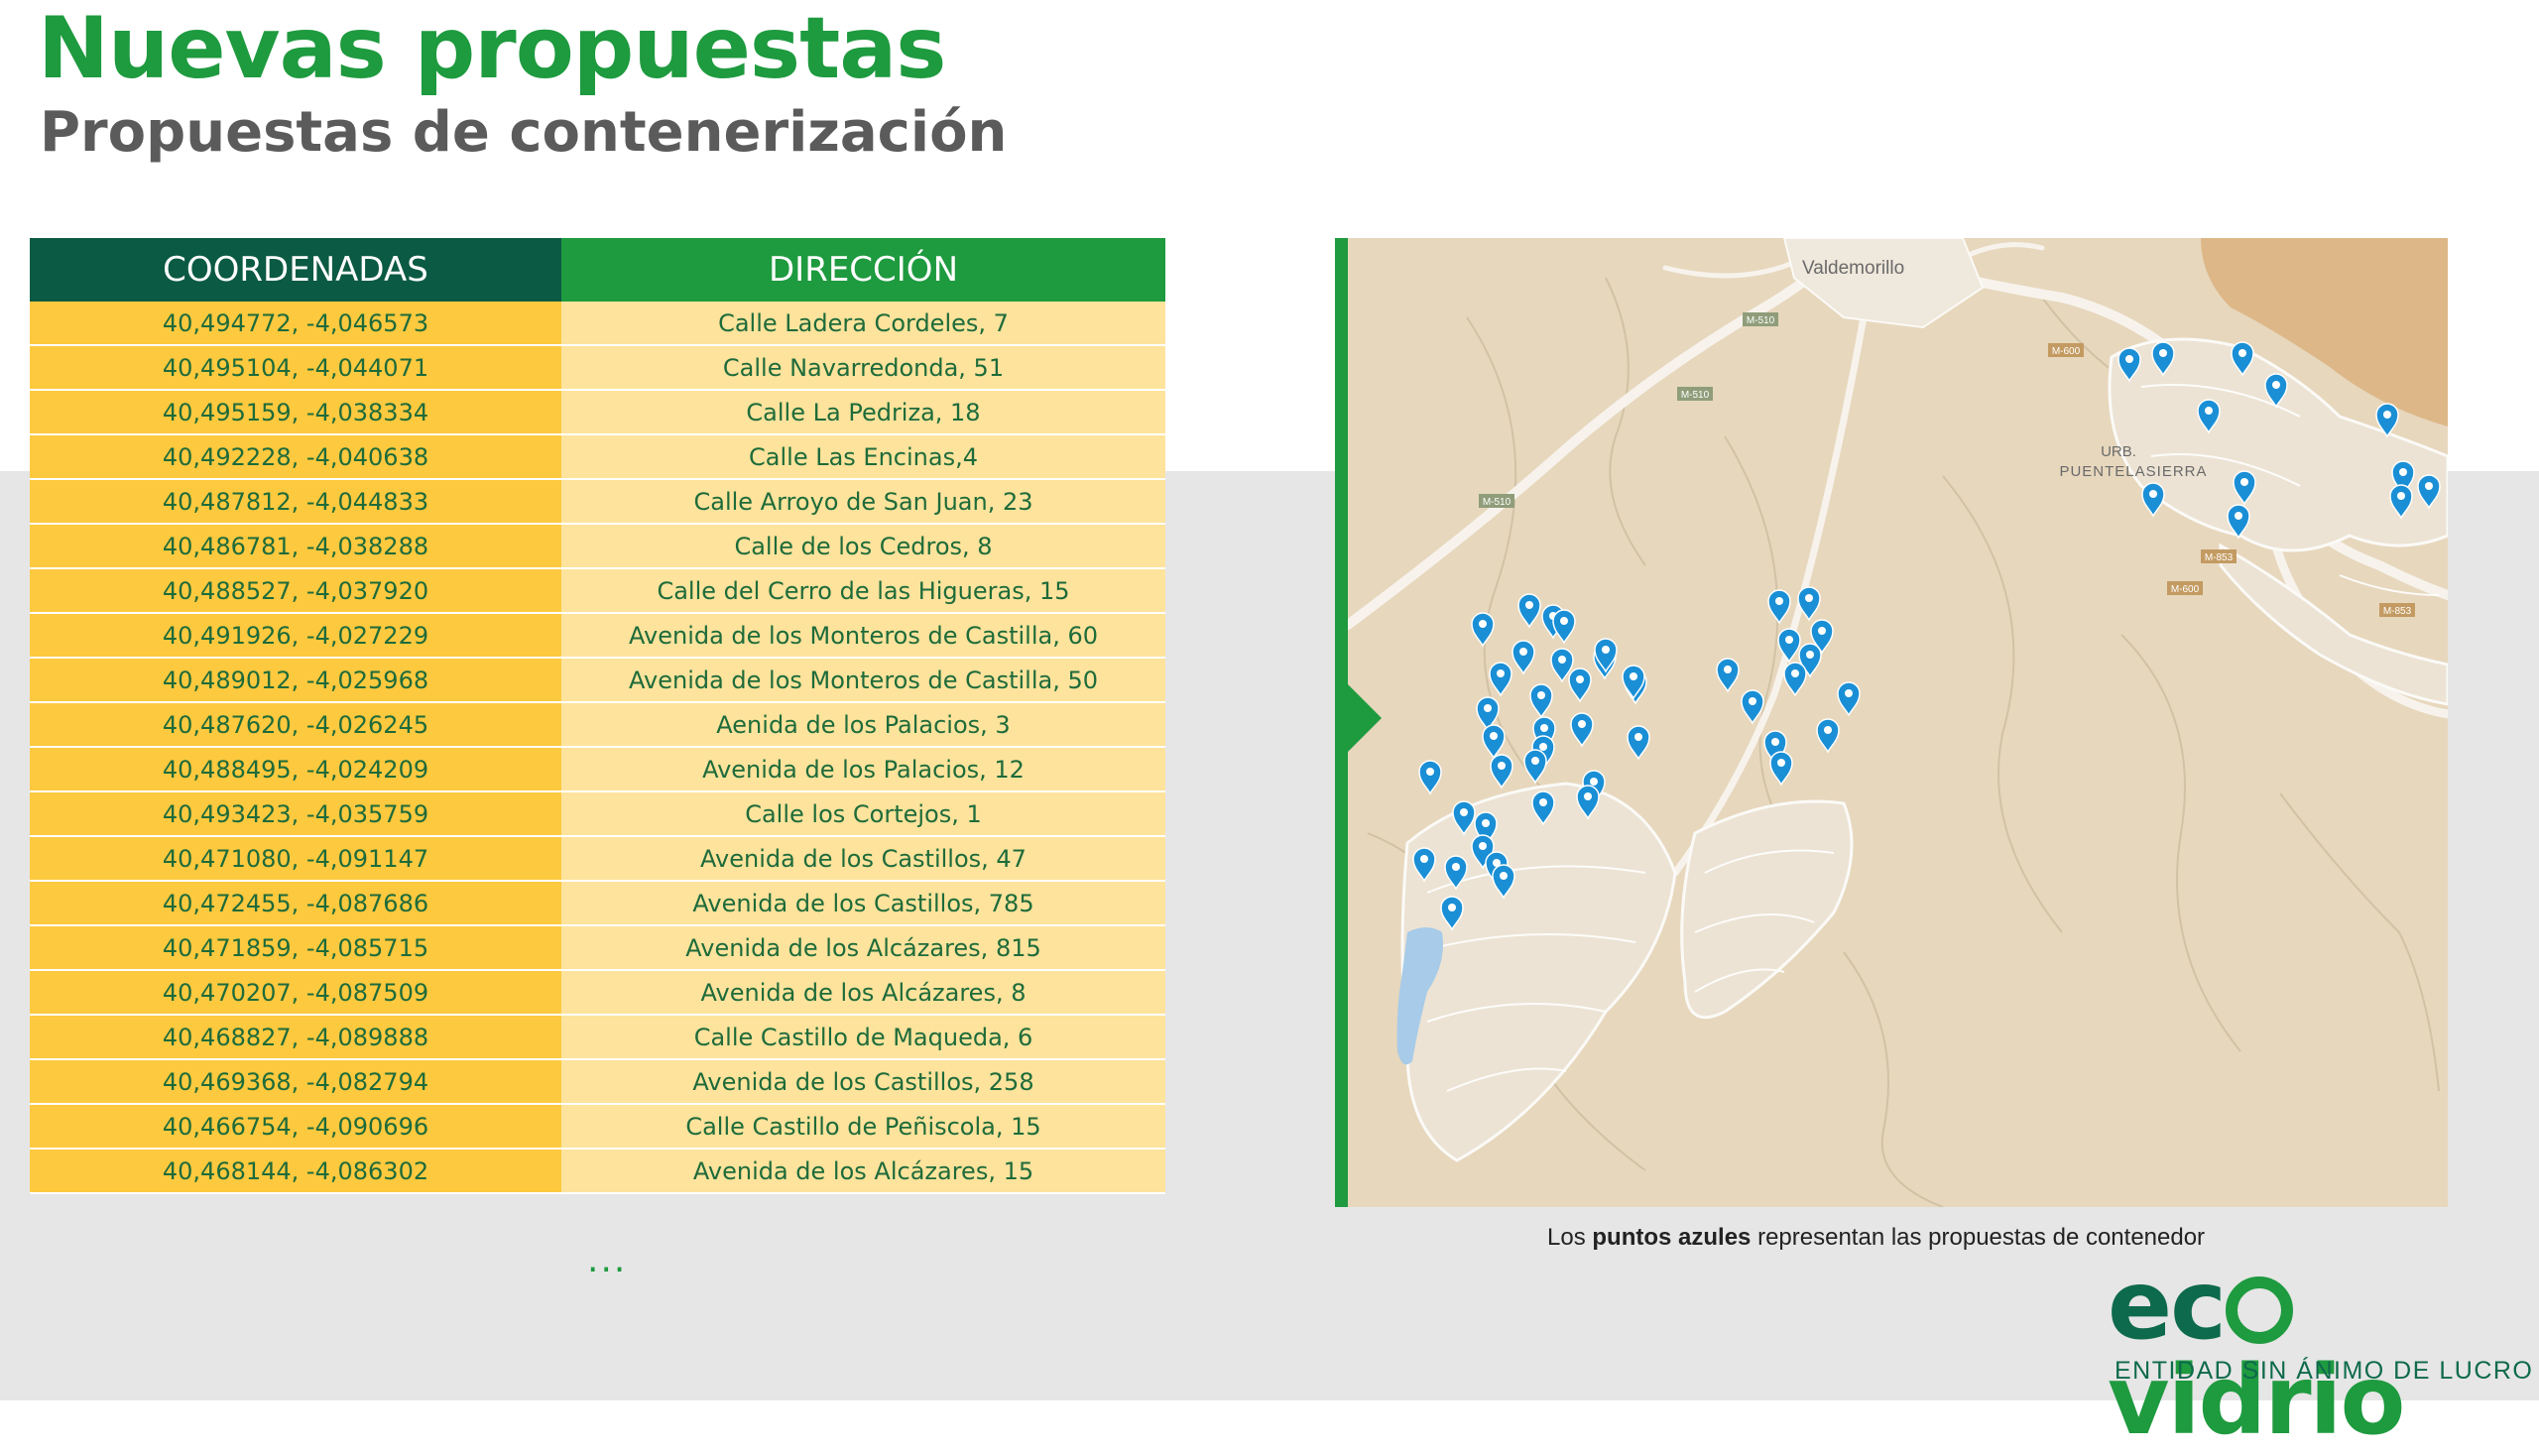 Image resolution: width=2539 pixels, height=1456 pixels. I want to click on address-cell: Calle Arroyo de San Juan, 23, so click(863, 502).